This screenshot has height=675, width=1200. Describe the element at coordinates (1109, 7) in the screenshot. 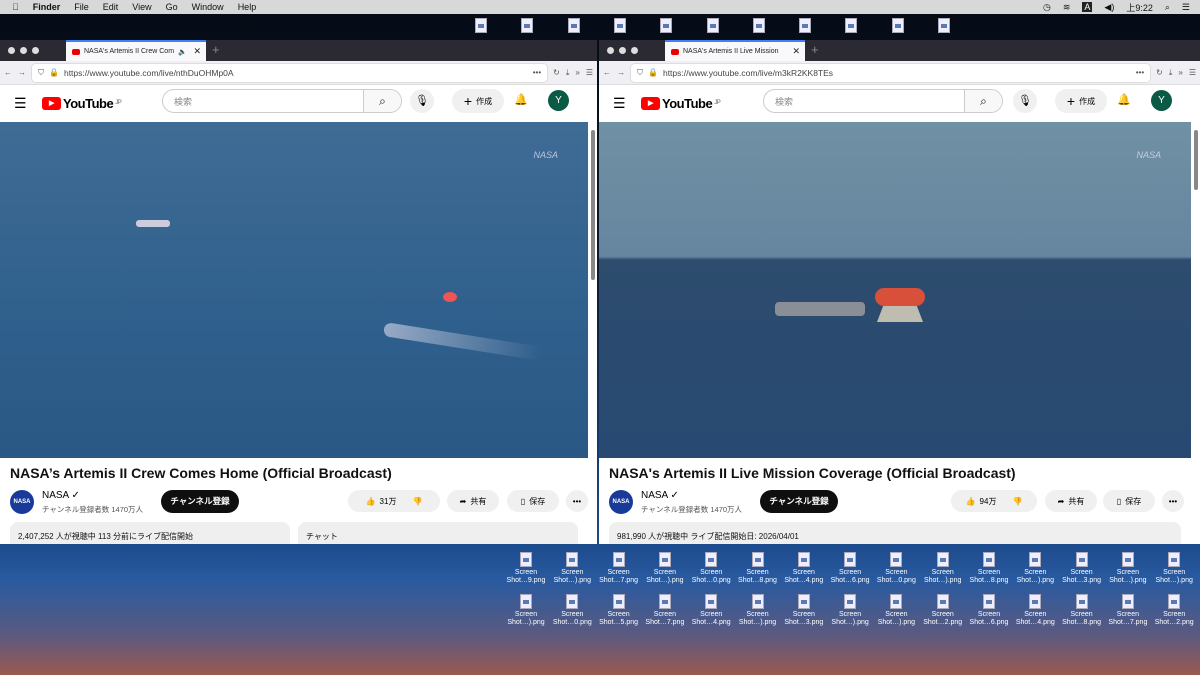

I see `volume-icon: ◀)` at that location.